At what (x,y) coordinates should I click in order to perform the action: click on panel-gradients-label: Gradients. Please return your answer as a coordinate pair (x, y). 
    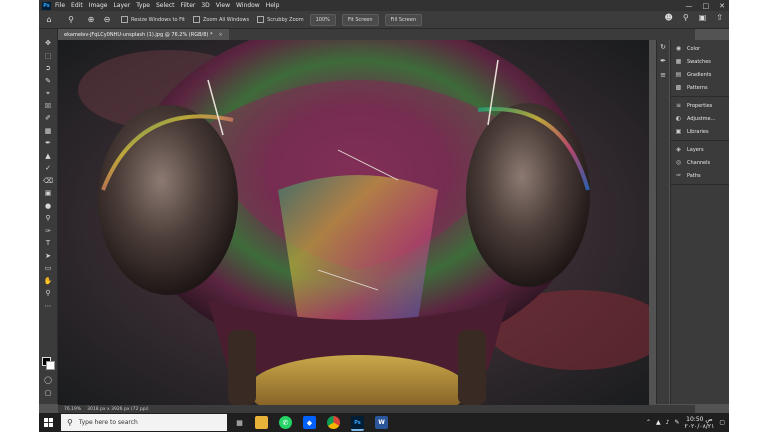
    Looking at the image, I should click on (699, 74).